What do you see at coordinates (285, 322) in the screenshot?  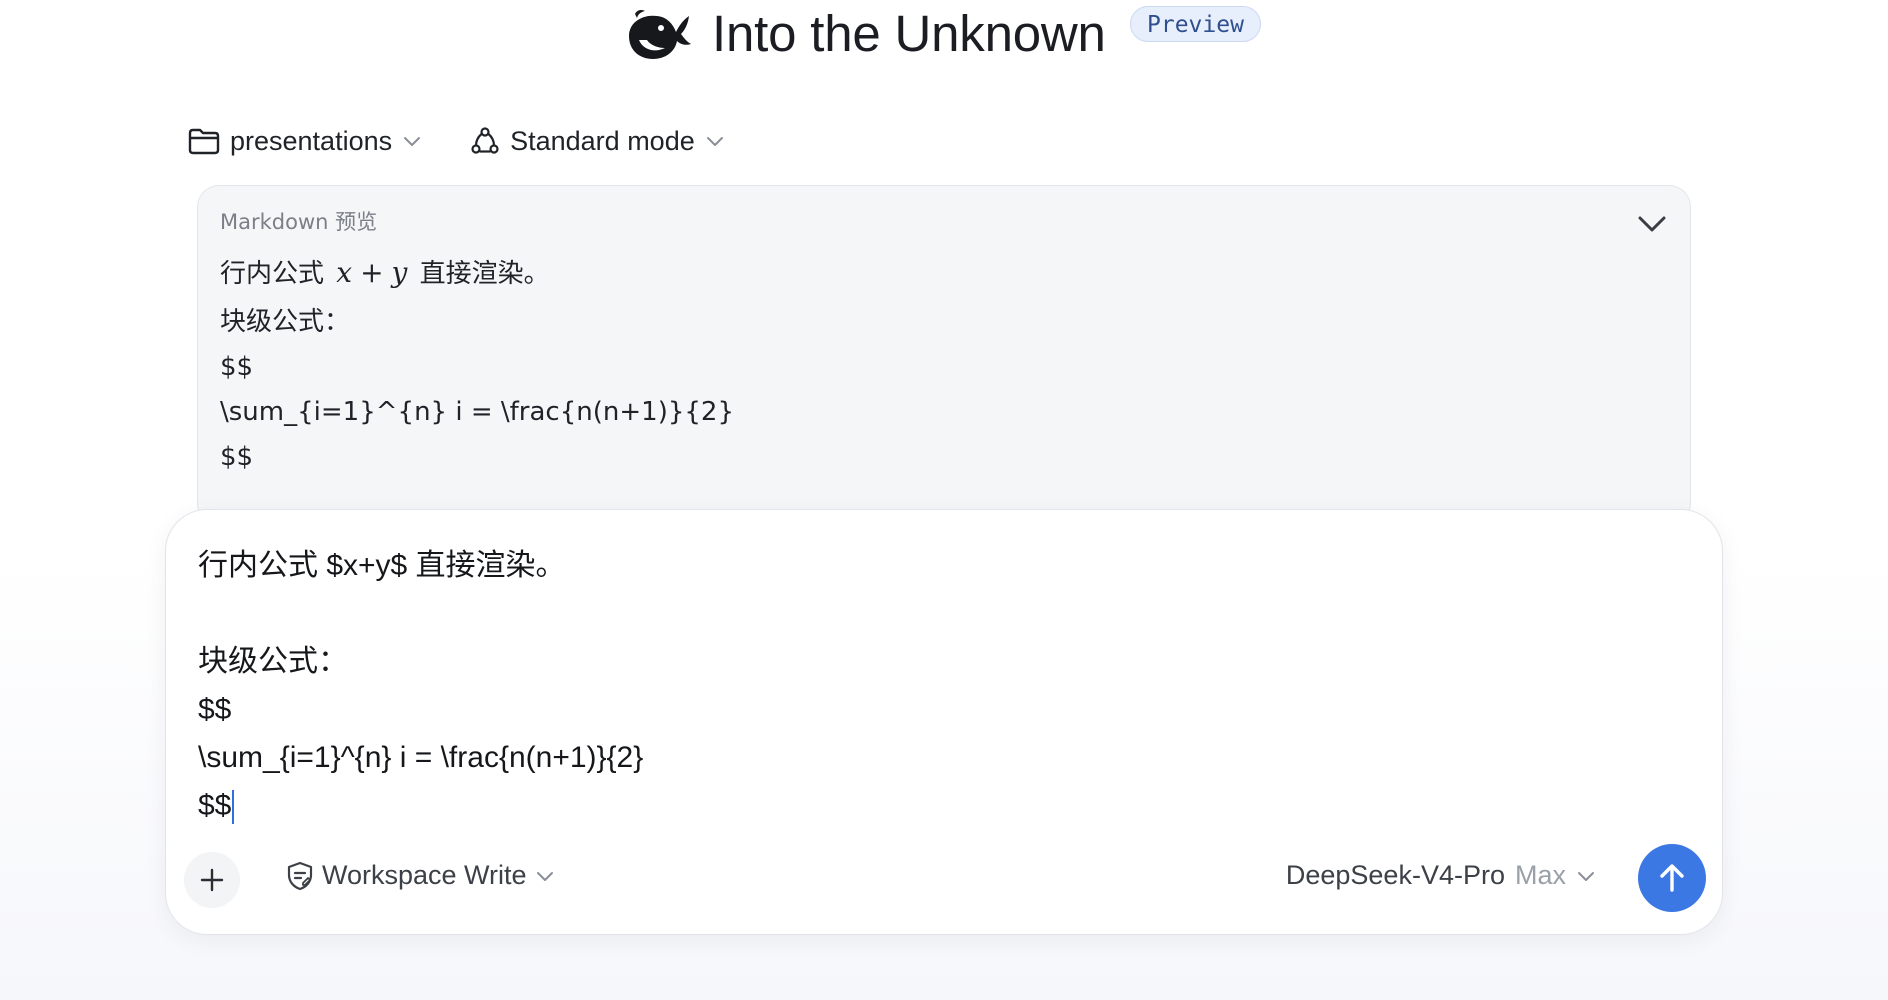 I see `preview-line: 块级公式：` at bounding box center [285, 322].